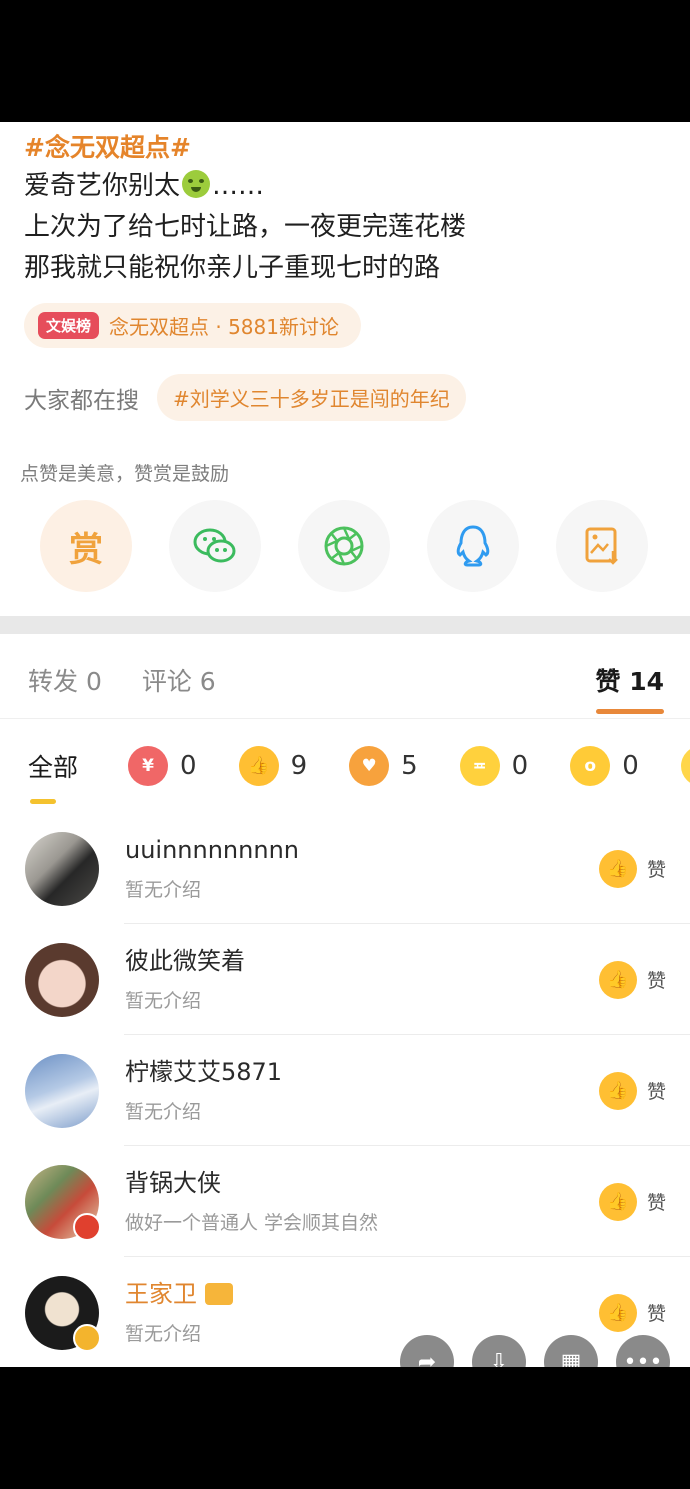 The height and width of the screenshot is (1489, 690). What do you see at coordinates (362, 1072) in the screenshot?
I see `user-name: 柠檬艾艾5871` at bounding box center [362, 1072].